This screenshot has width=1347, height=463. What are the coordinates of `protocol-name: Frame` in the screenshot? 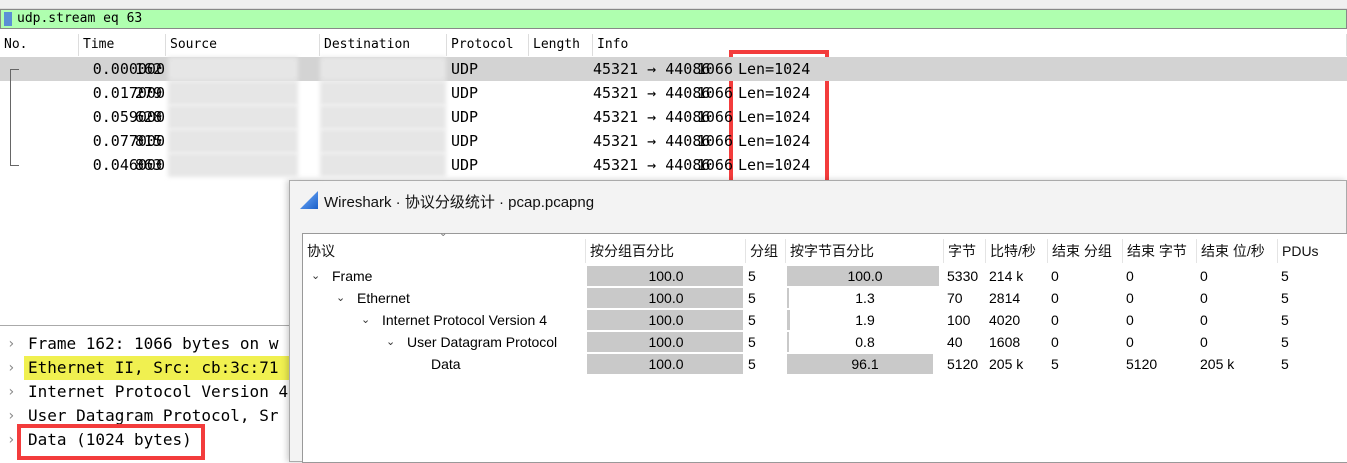 It's located at (352, 276).